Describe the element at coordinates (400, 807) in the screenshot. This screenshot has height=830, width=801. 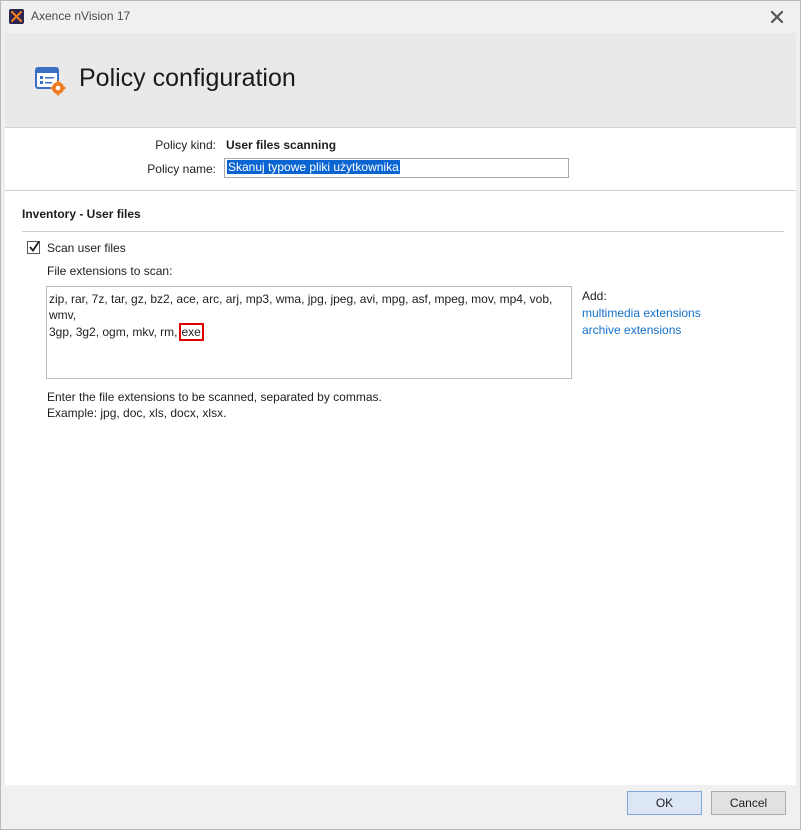
I see `dialog-footer: OK Cancel` at that location.